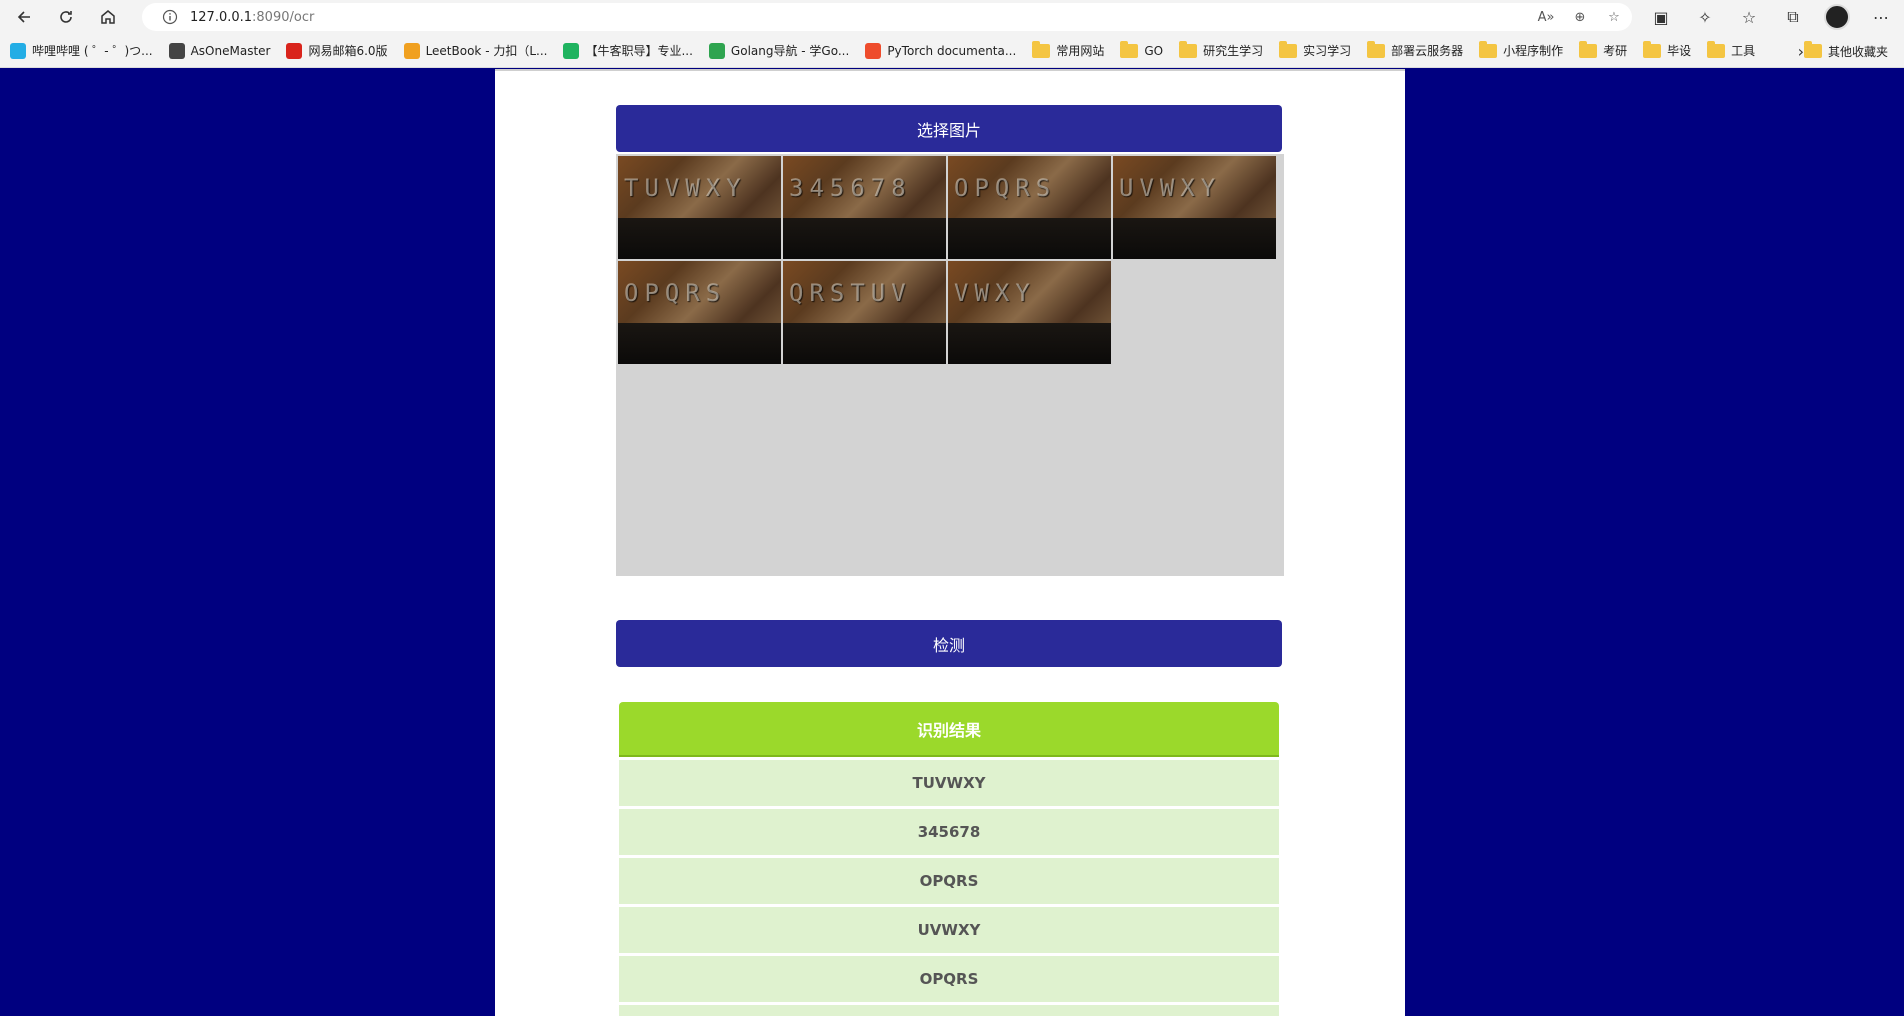 The image size is (1904, 1016). Describe the element at coordinates (1793, 17) in the screenshot. I see `collections-icon: ⧉` at that location.